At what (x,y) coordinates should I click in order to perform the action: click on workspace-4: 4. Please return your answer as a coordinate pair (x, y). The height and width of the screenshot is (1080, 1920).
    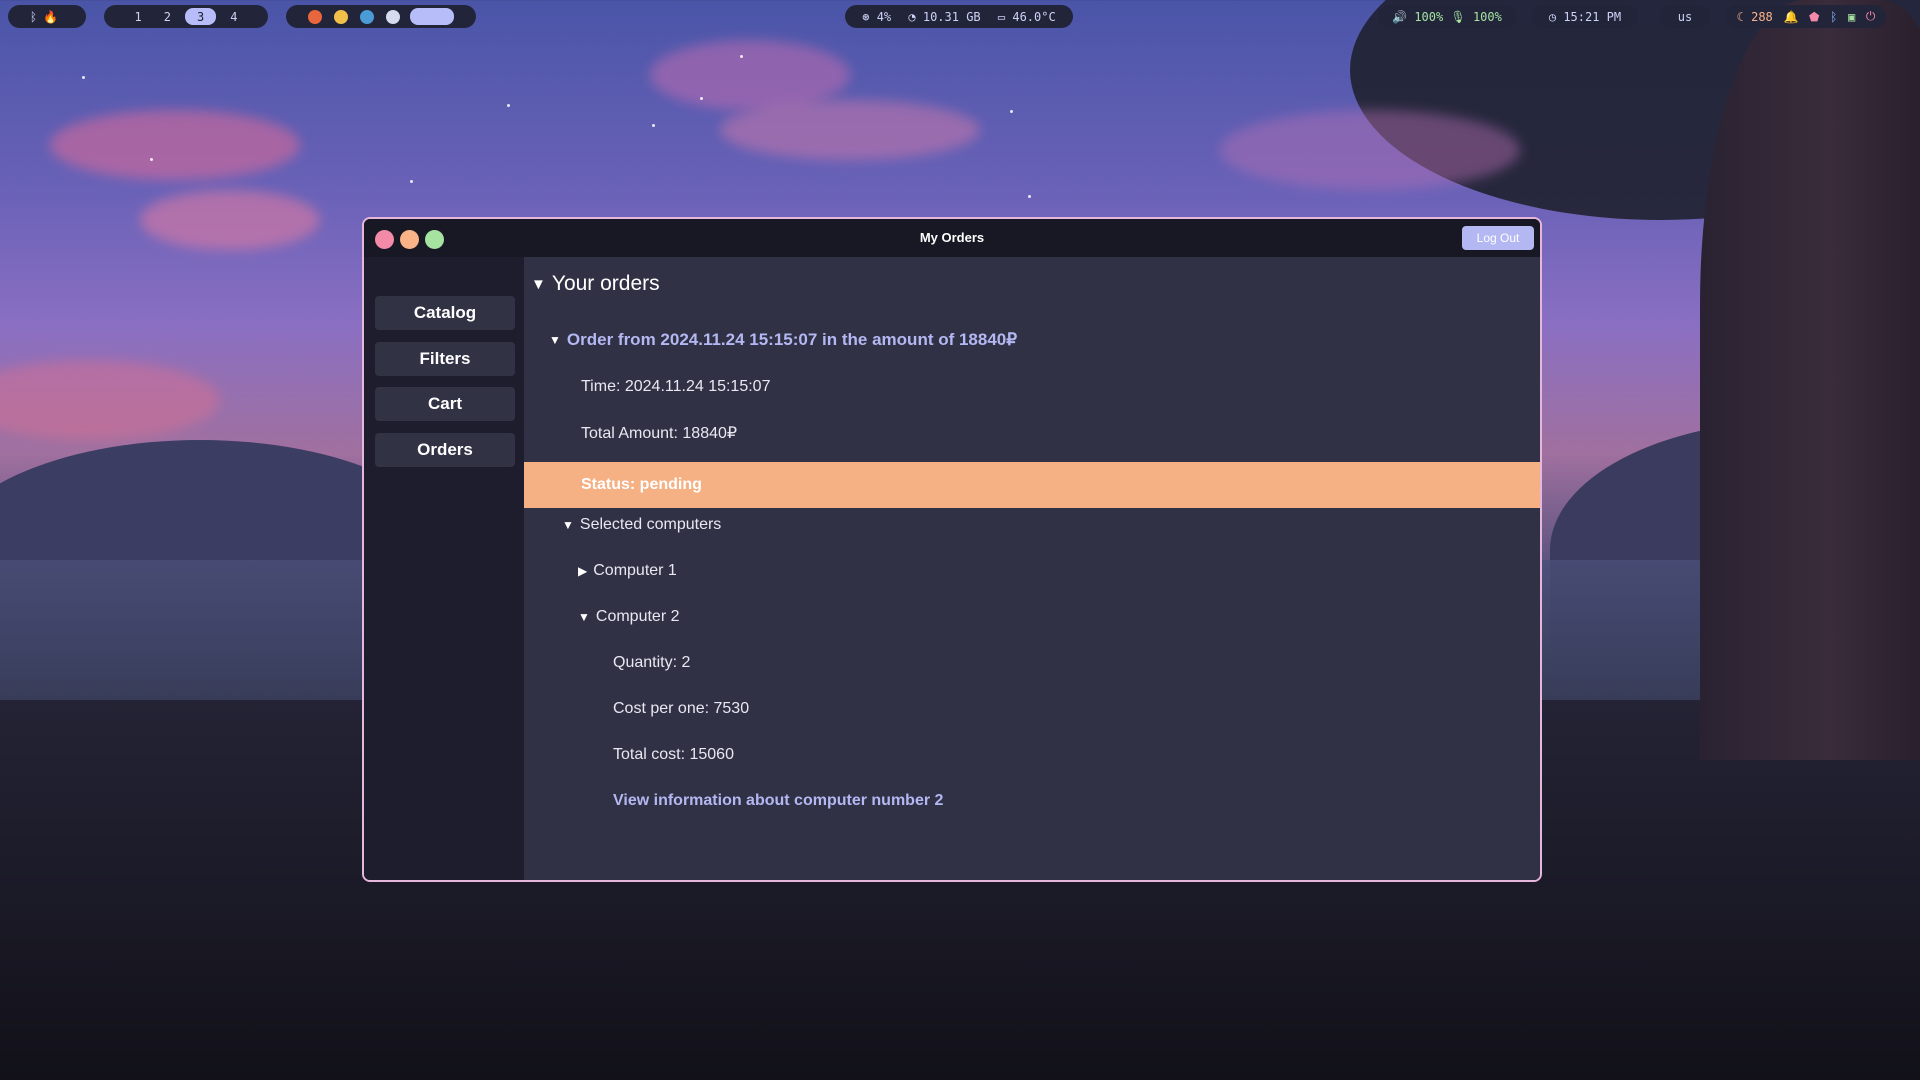
    Looking at the image, I should click on (233, 16).